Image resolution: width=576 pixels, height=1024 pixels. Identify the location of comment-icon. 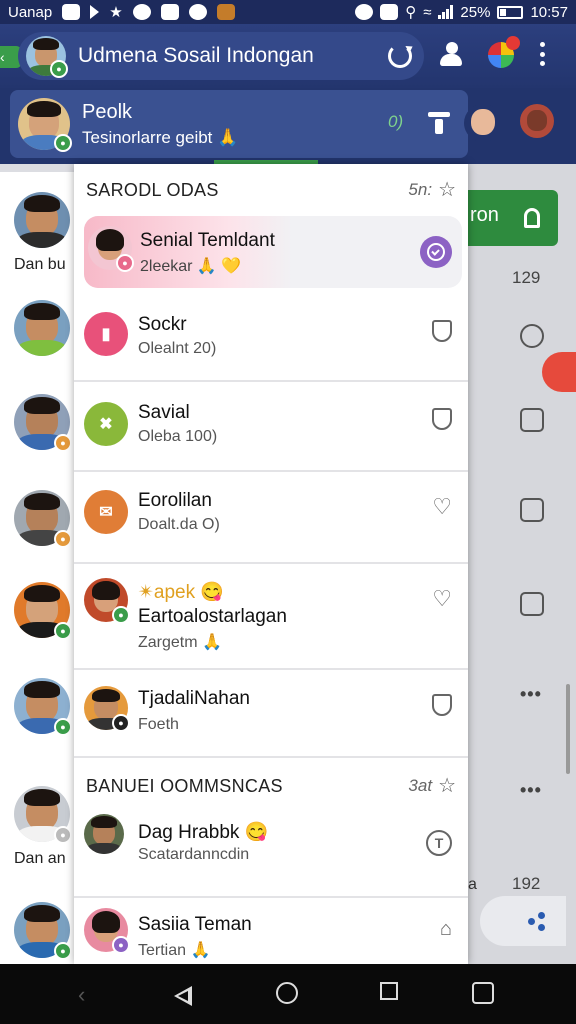
(532, 510).